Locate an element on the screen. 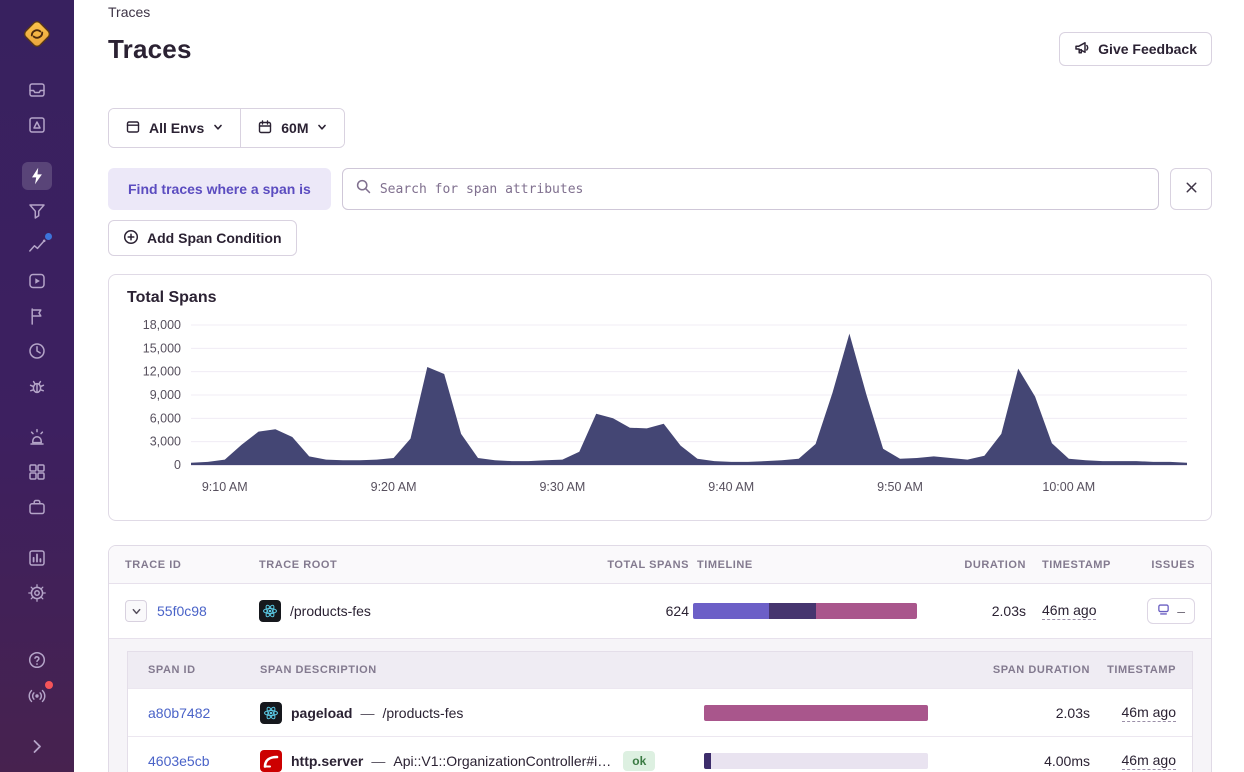  react-project-icon is located at coordinates (271, 712).